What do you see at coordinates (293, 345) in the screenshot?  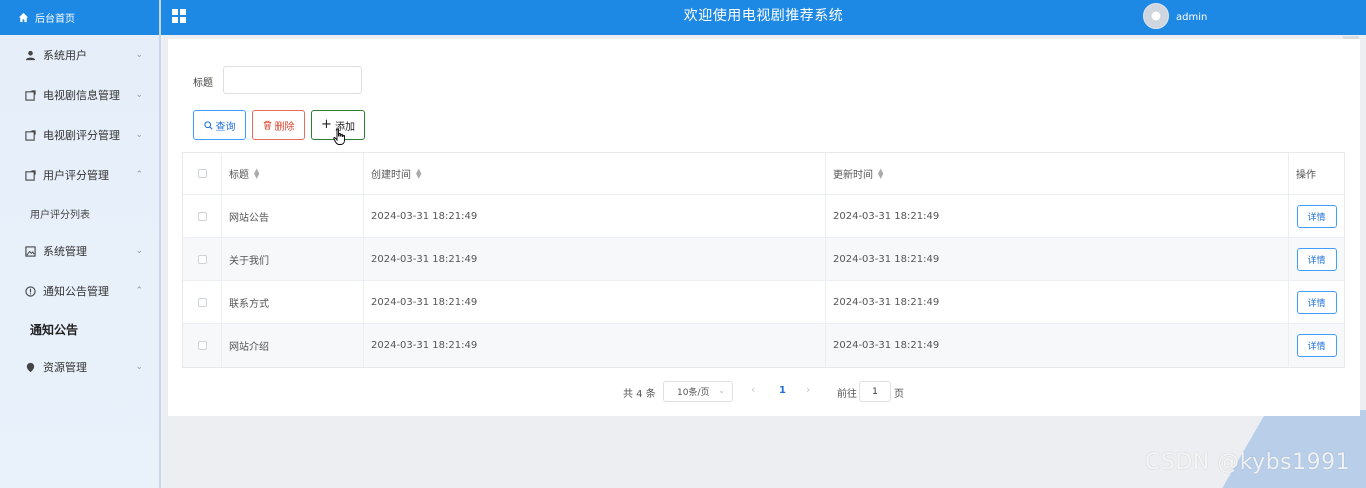 I see `cell-title: 网站介绍` at bounding box center [293, 345].